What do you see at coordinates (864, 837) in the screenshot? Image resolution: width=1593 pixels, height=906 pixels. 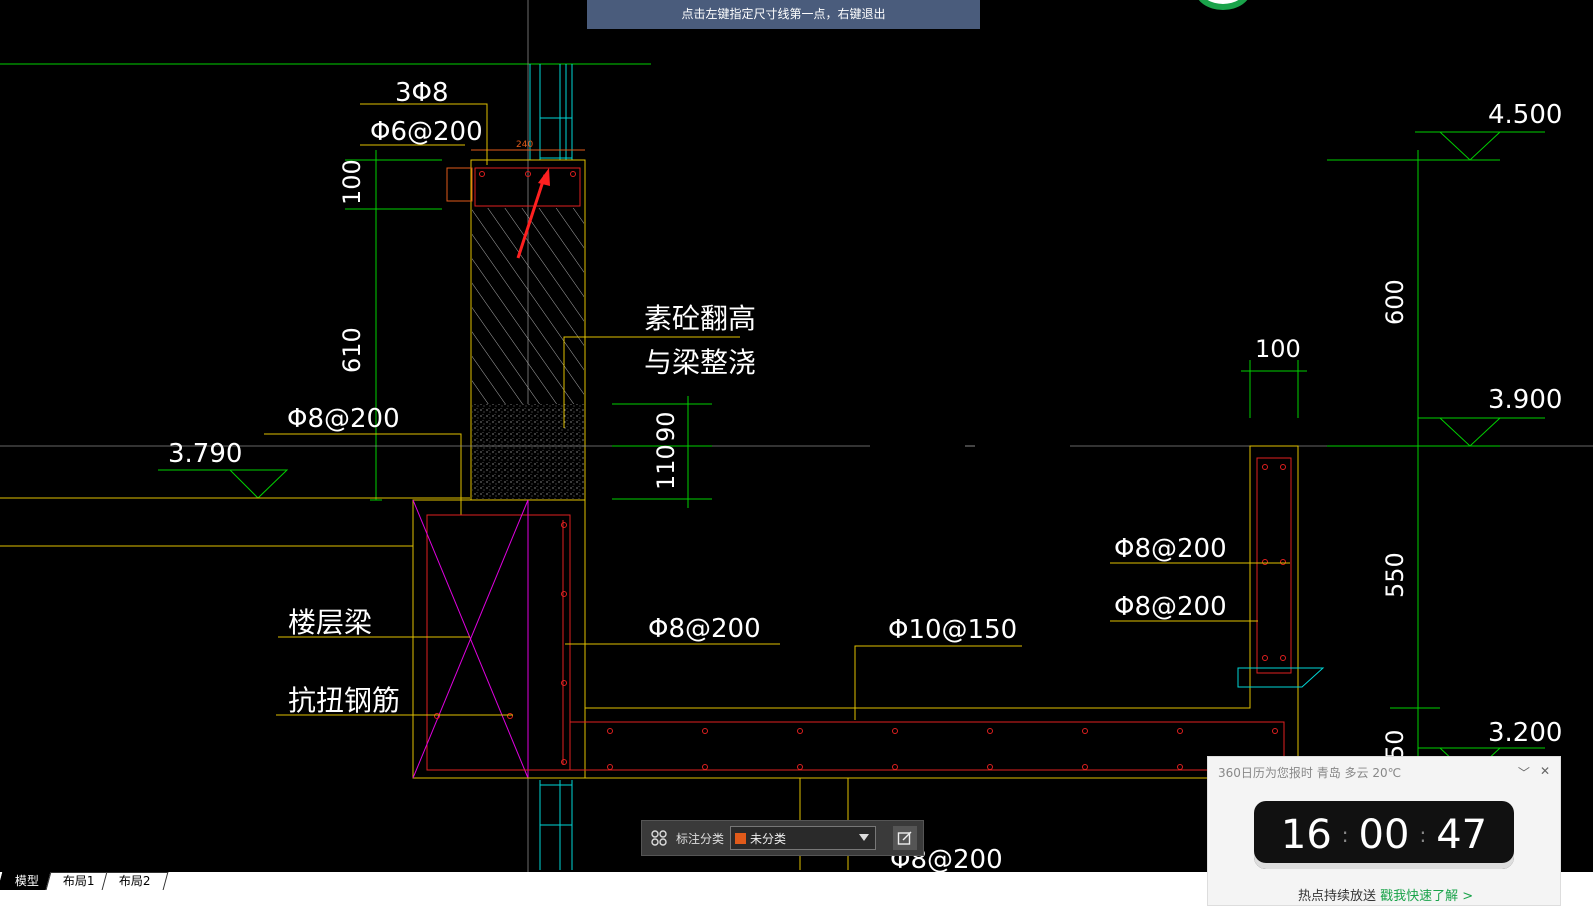 I see `chevron-down-icon` at bounding box center [864, 837].